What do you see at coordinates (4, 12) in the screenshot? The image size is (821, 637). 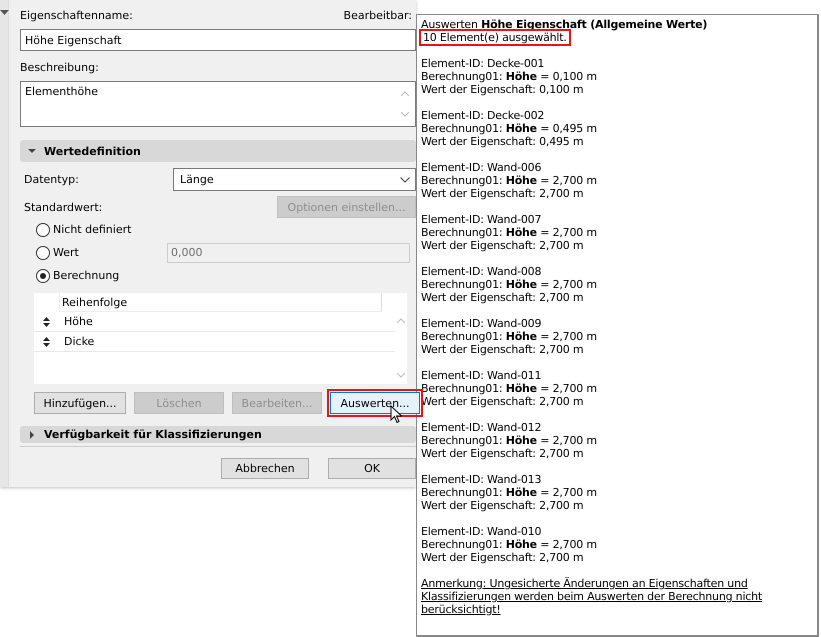 I see `collapse-arrow-icon` at bounding box center [4, 12].